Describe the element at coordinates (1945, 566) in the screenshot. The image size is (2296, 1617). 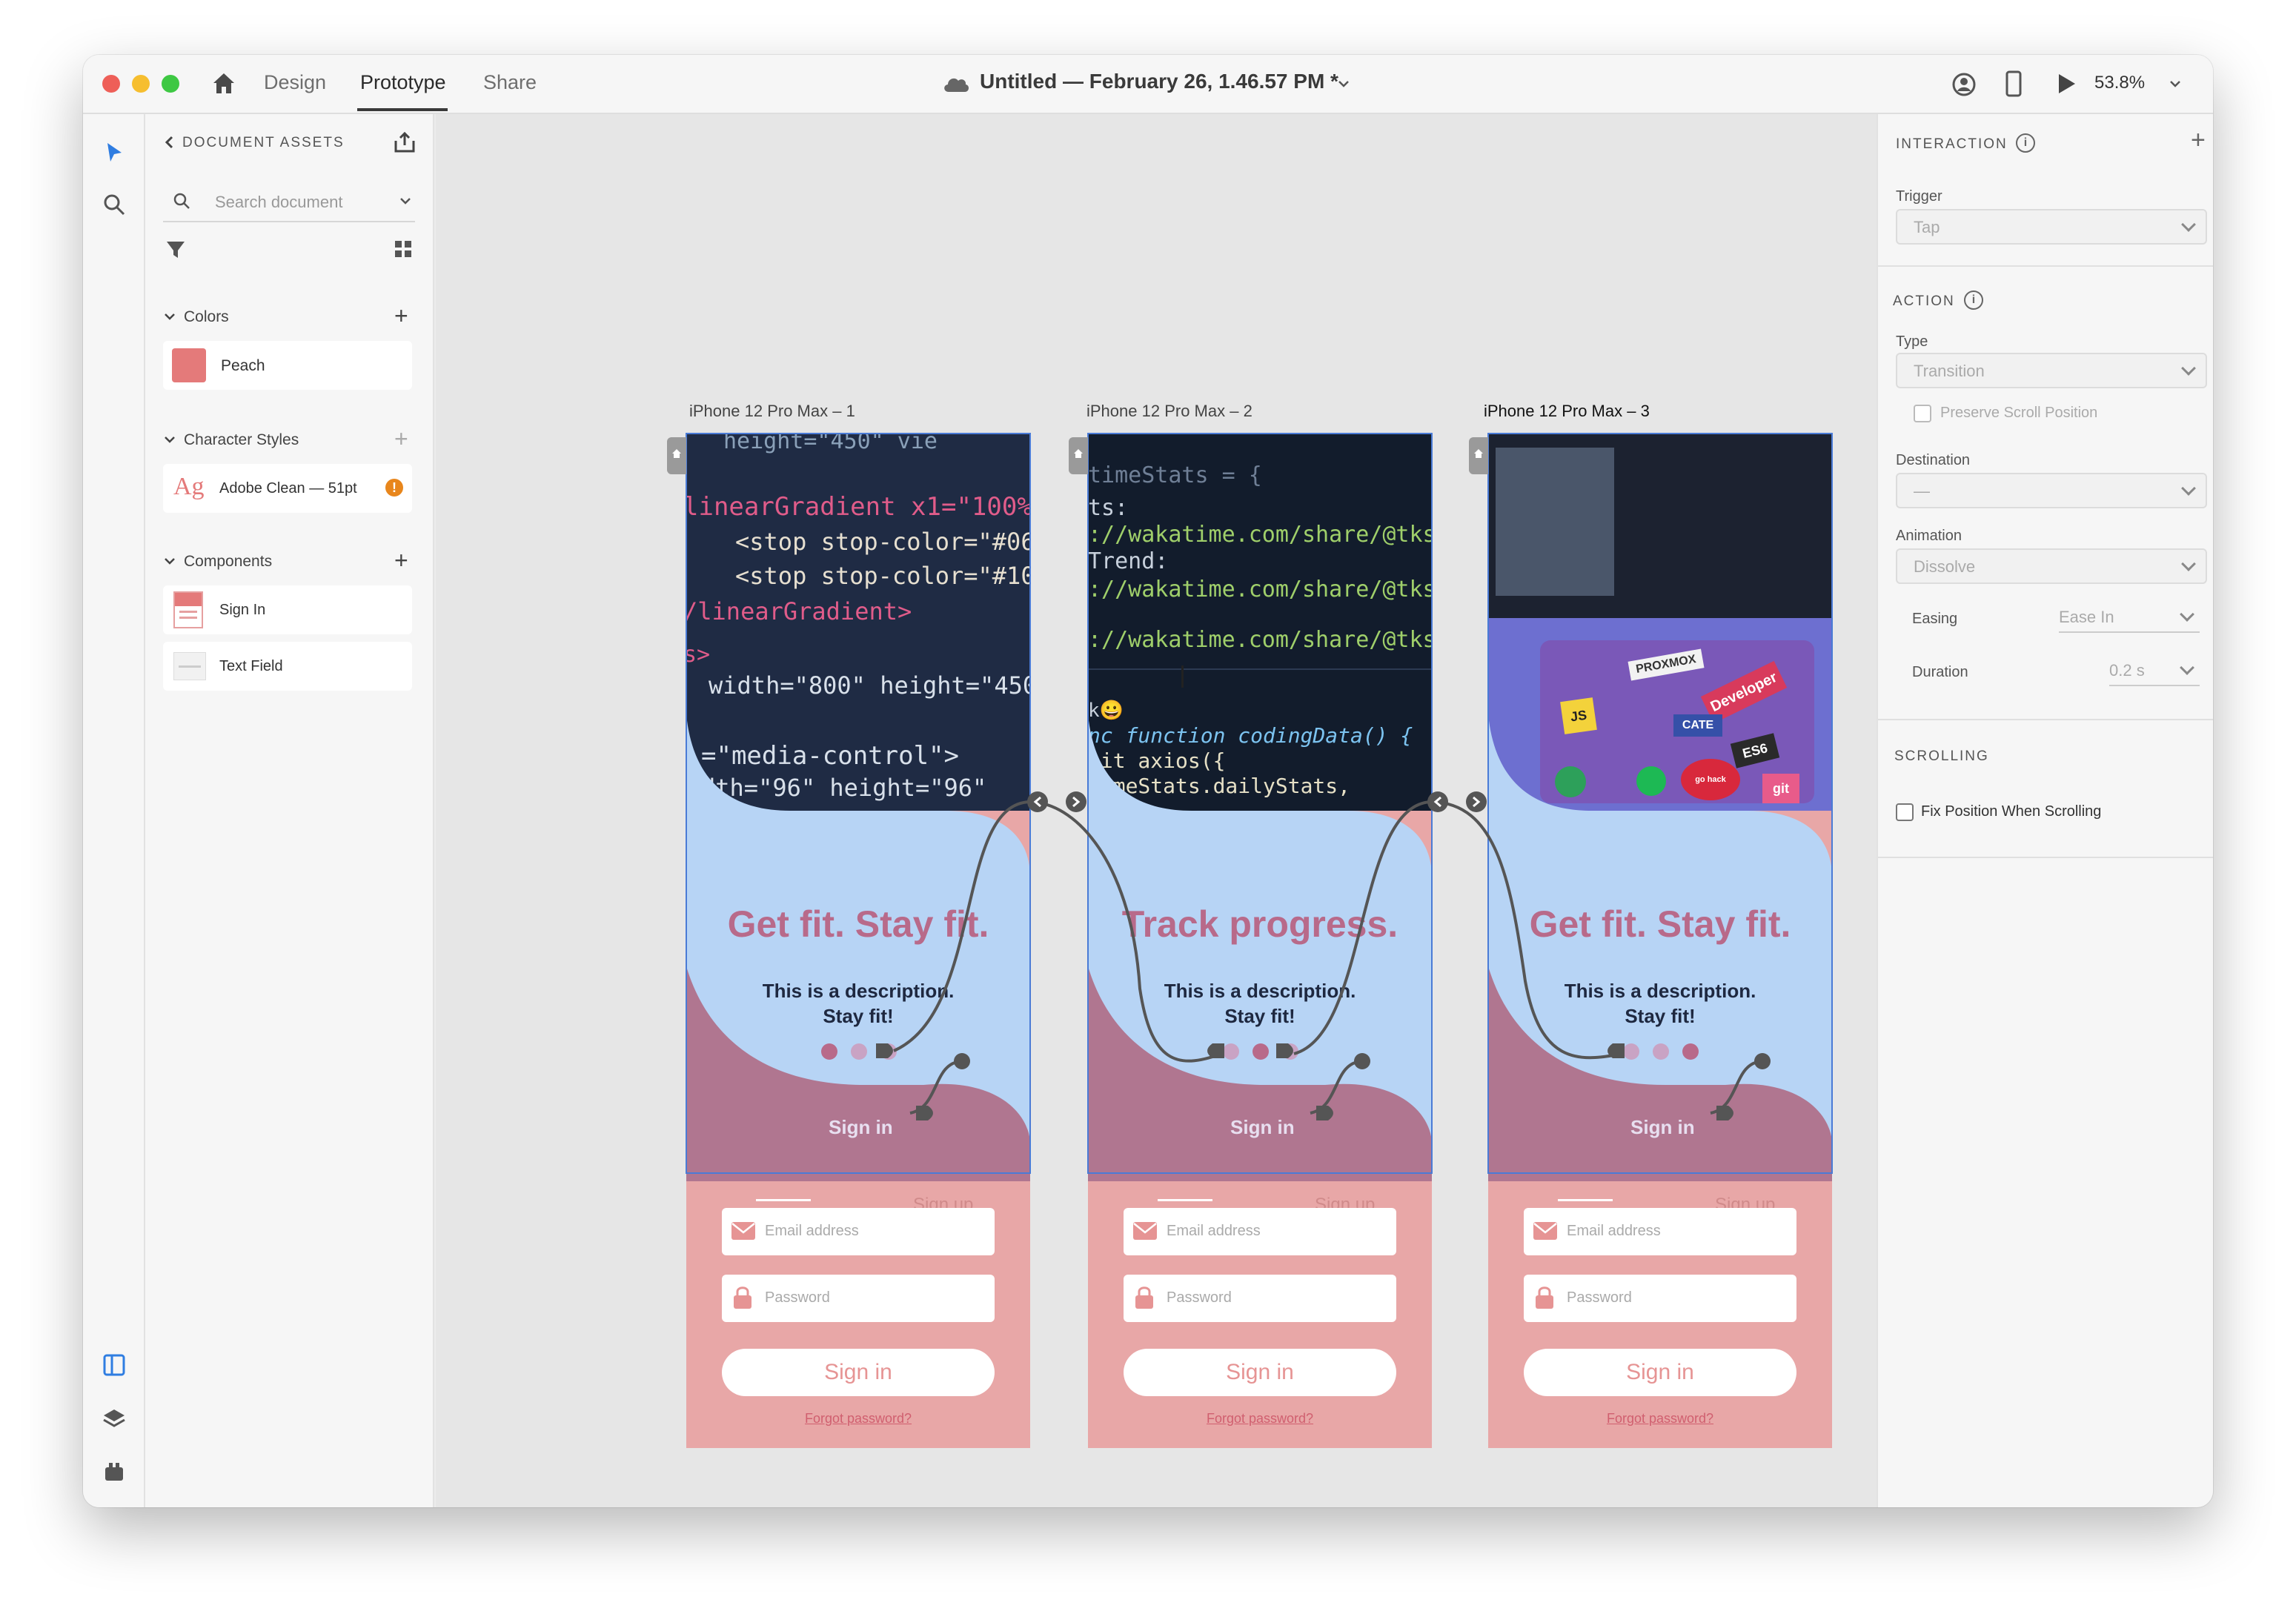
I see `animation-value: Dissolve` at that location.